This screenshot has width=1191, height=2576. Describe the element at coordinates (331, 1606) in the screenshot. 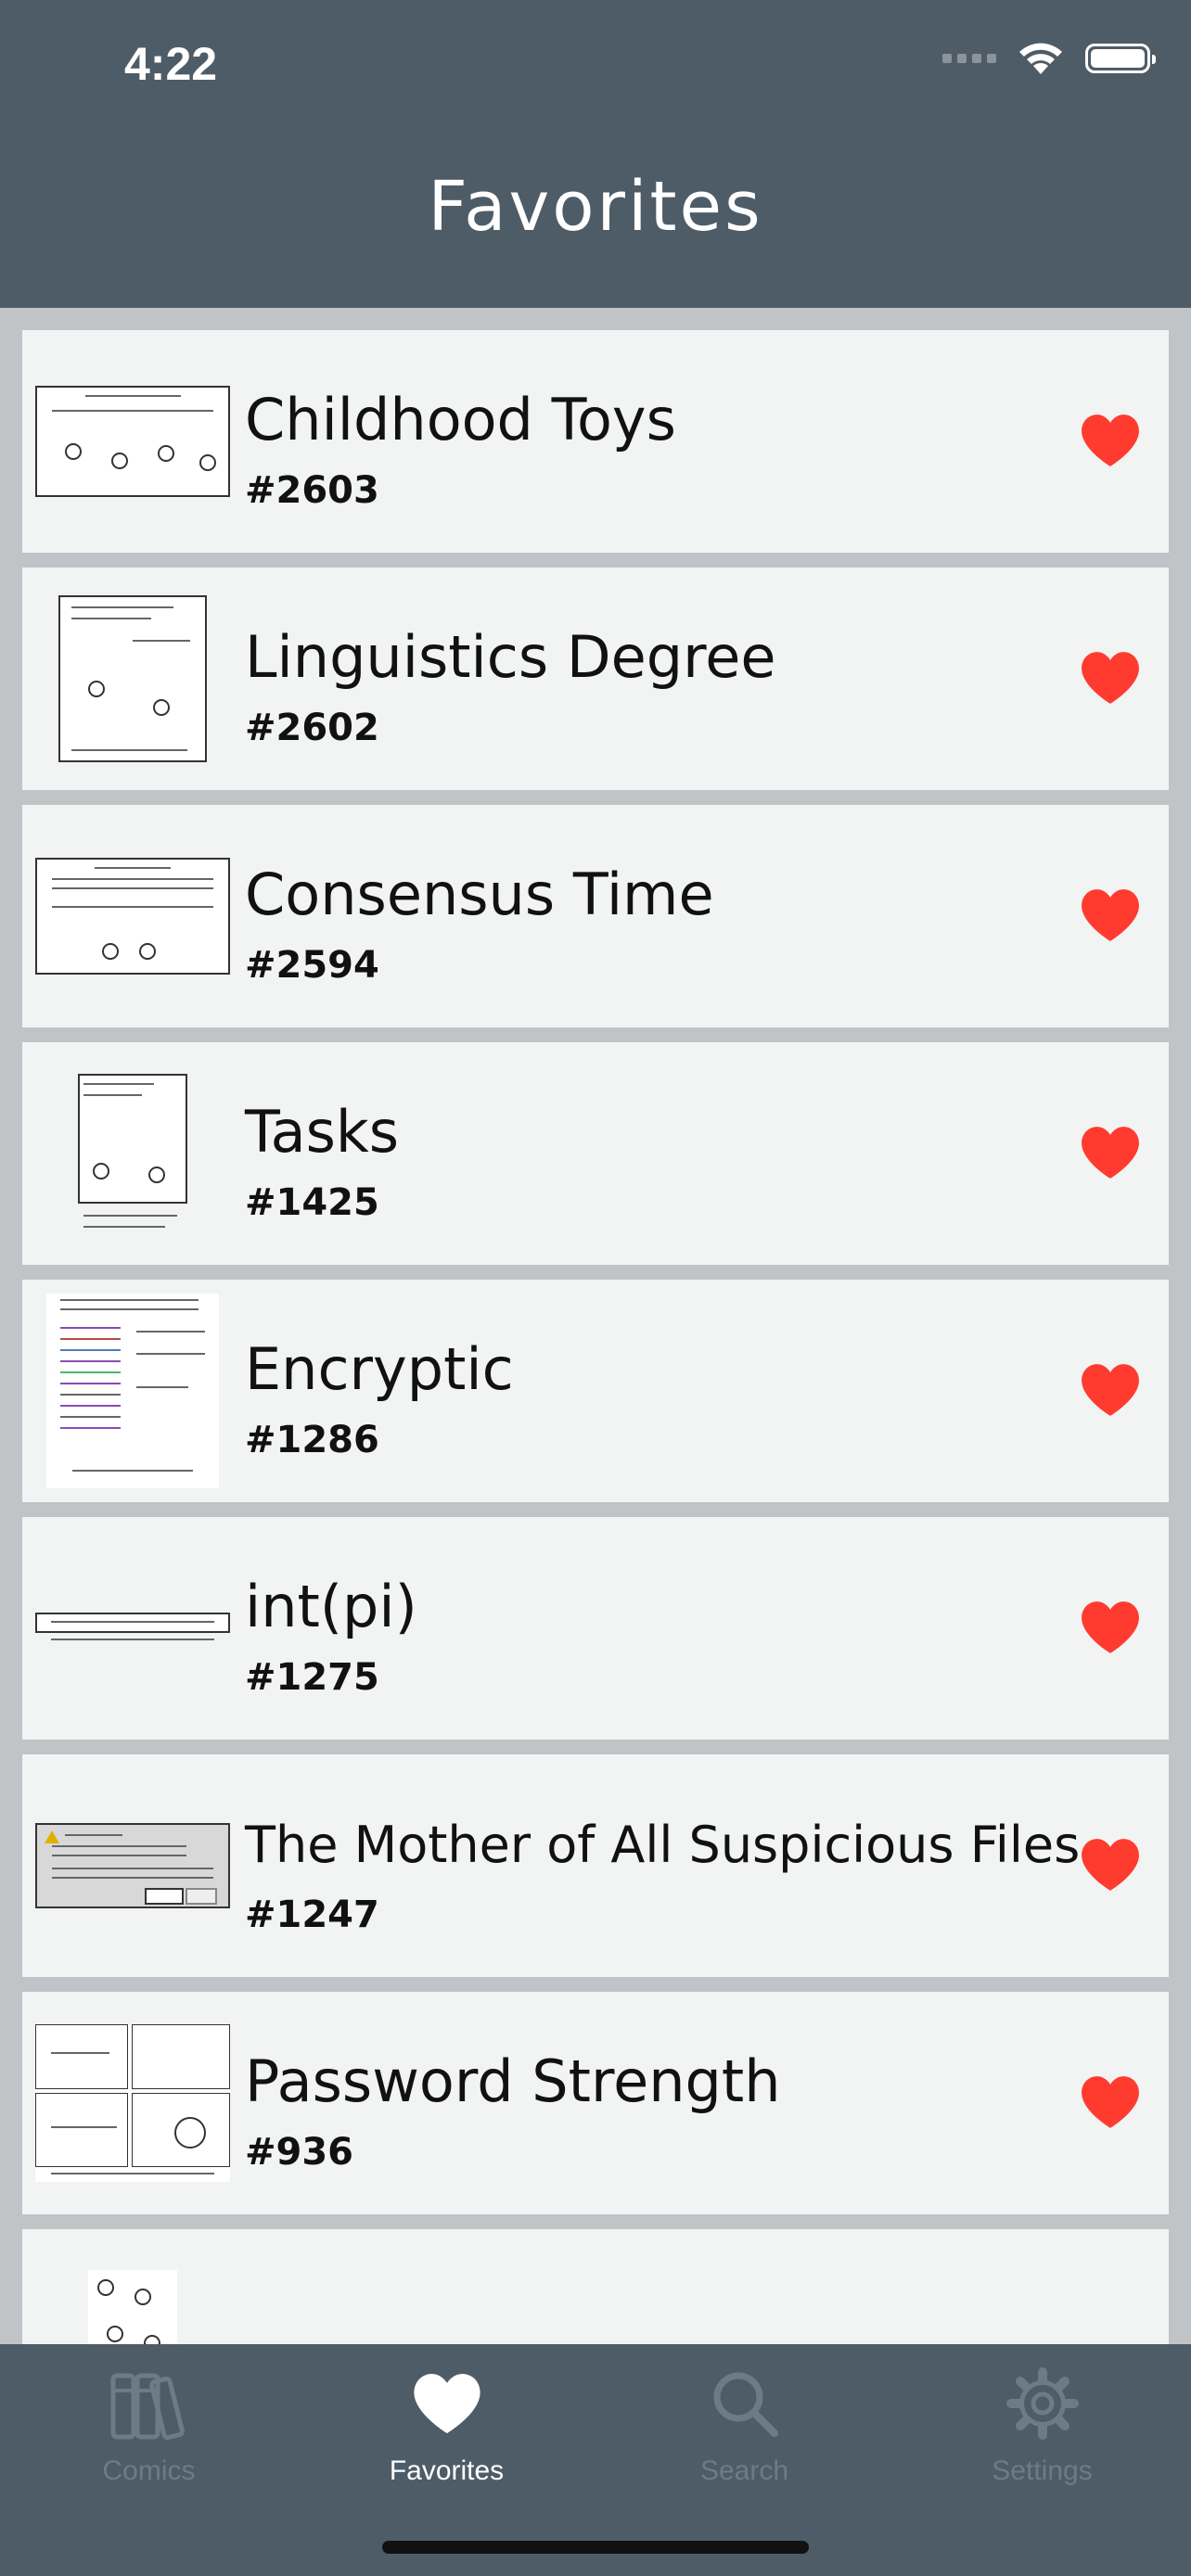

I see `comic-title: int(pi)` at that location.